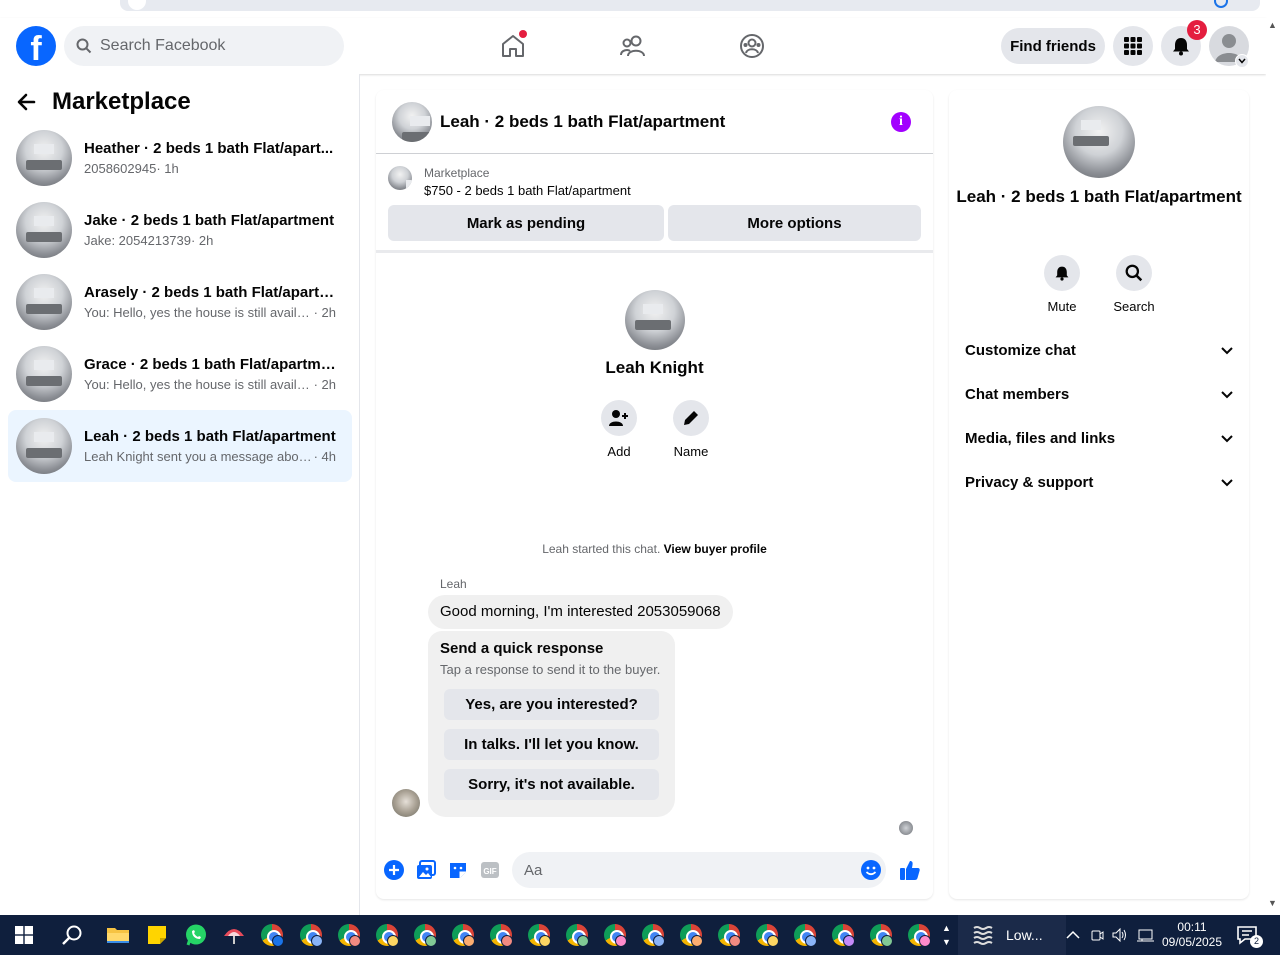 This screenshot has width=1280, height=955. What do you see at coordinates (1097, 935) in the screenshot?
I see `meet-now-icon` at bounding box center [1097, 935].